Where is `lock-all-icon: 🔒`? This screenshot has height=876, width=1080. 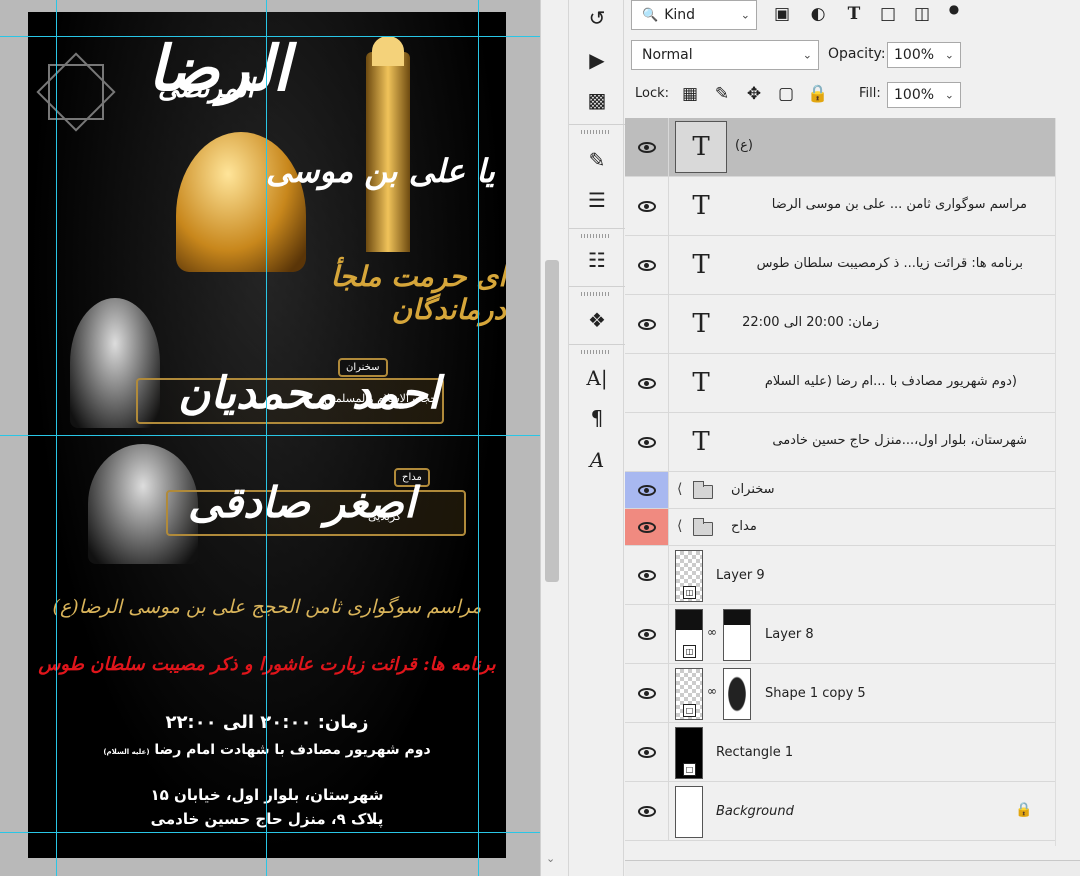
lock-all-icon: 🔒 is located at coordinates (818, 94).